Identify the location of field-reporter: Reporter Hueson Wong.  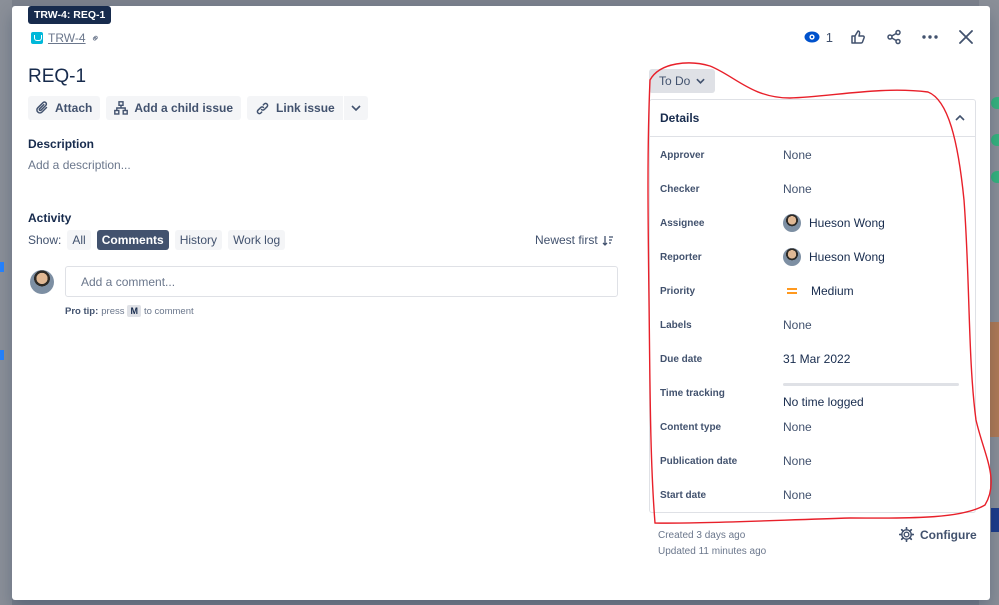
(812, 257).